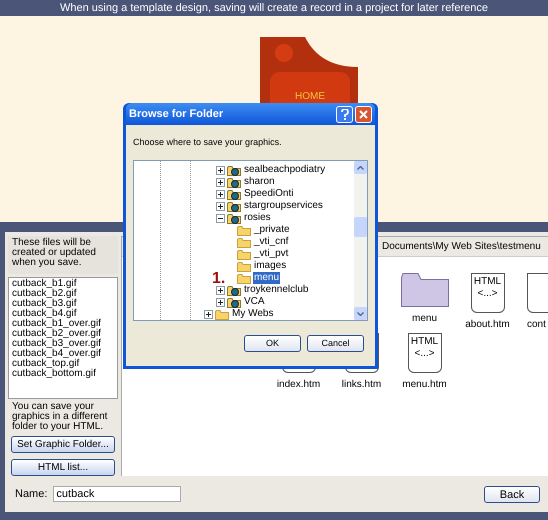 The height and width of the screenshot is (520, 548). Describe the element at coordinates (271, 254) in the screenshot. I see `tree-item: _vti_pvt` at that location.